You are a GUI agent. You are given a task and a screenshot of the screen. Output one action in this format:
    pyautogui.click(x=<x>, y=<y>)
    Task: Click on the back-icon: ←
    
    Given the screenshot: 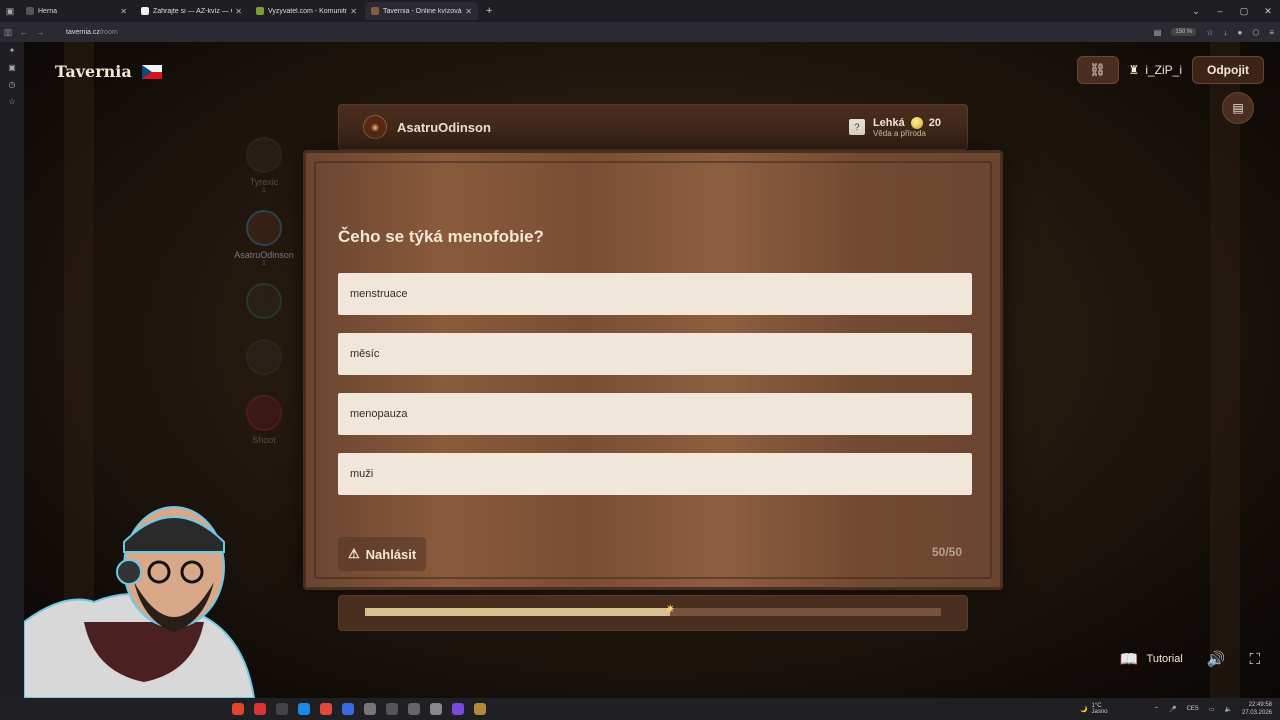 What is the action you would take?
    pyautogui.click(x=24, y=32)
    